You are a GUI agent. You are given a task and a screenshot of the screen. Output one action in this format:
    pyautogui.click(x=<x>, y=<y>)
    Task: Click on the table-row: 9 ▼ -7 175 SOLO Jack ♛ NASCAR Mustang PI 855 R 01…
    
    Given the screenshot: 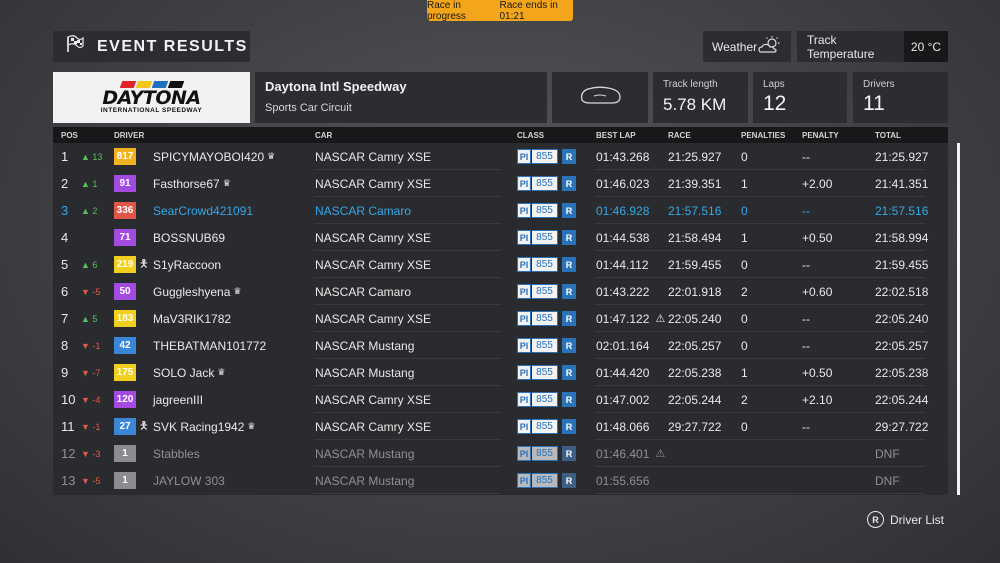 What is the action you would take?
    pyautogui.click(x=493, y=372)
    